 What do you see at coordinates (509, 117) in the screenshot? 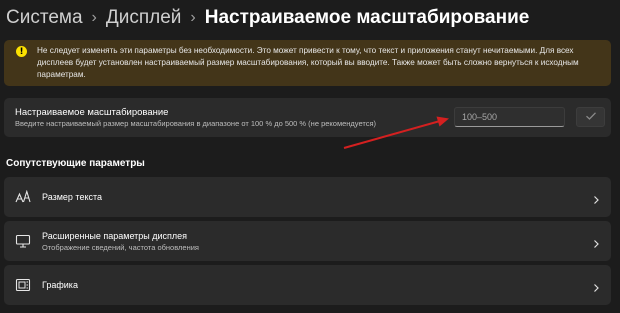
I see `custom-scaling-input` at bounding box center [509, 117].